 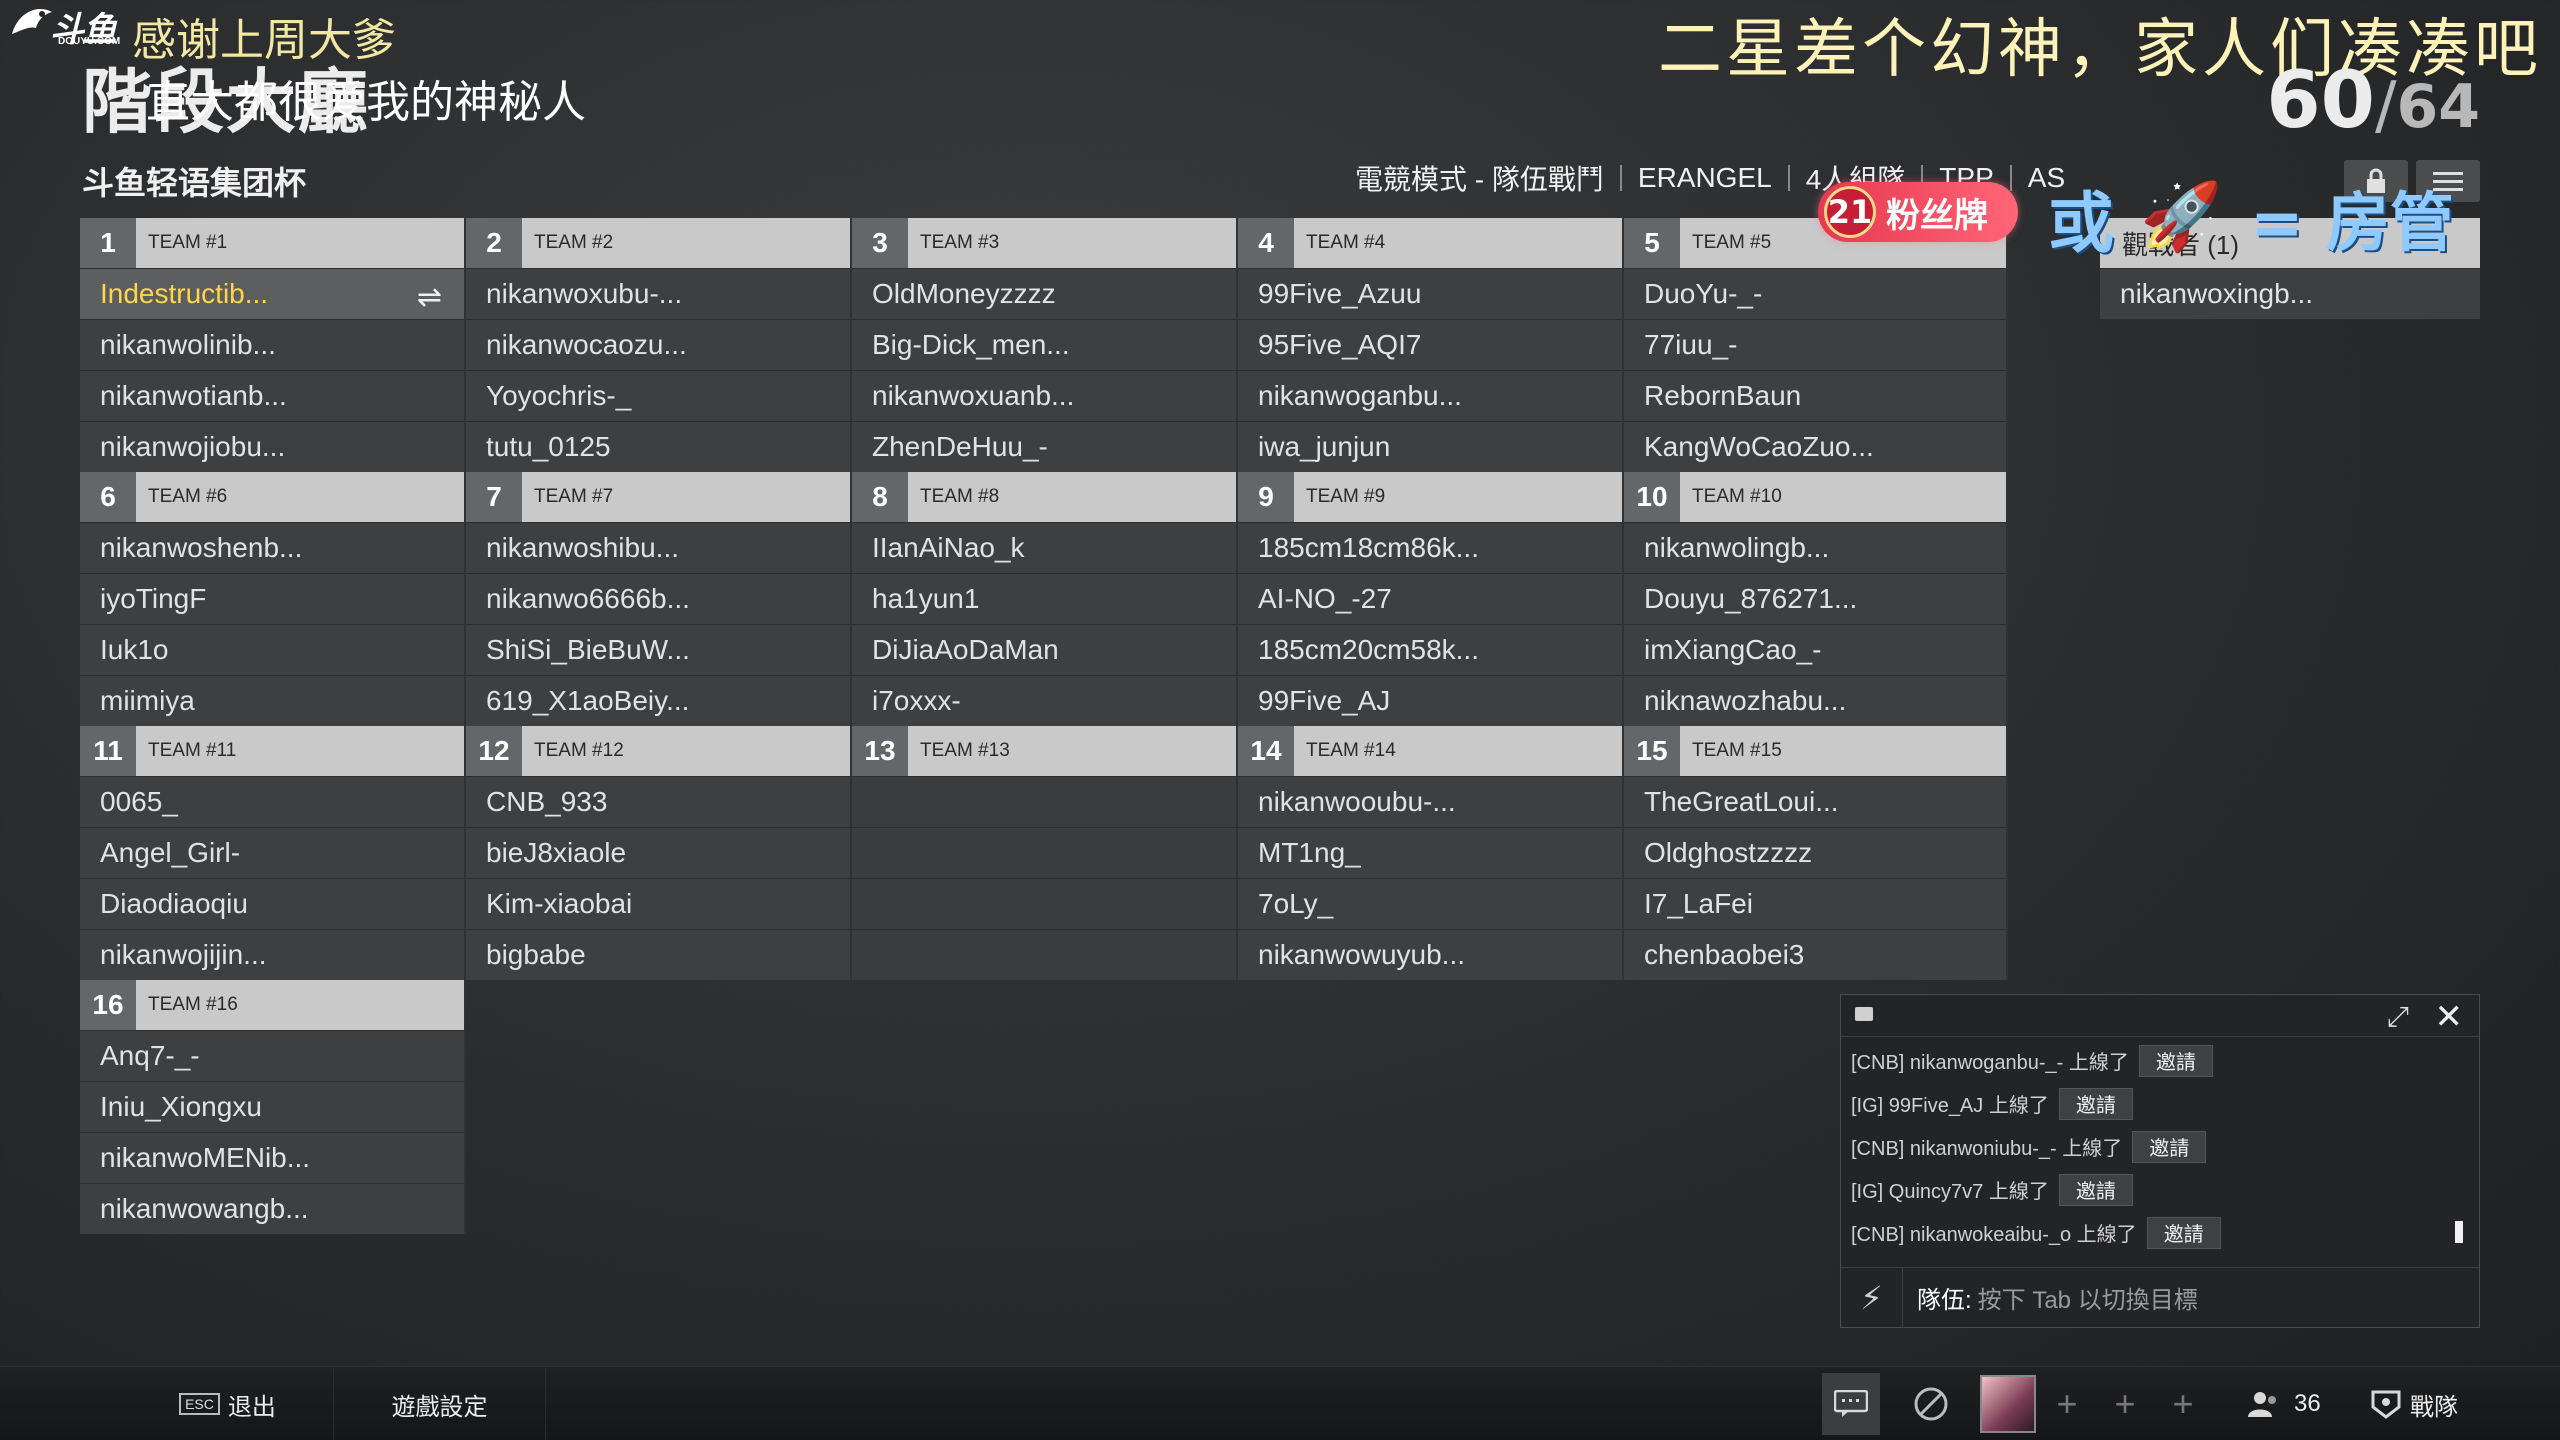 What do you see at coordinates (273, 700) in the screenshot?
I see `player-slot: miimiya` at bounding box center [273, 700].